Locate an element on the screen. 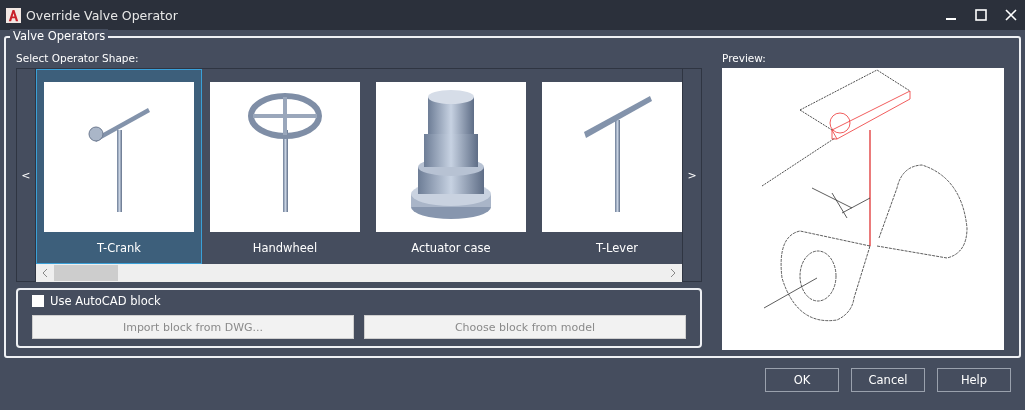  checkbox is located at coordinates (38, 301).